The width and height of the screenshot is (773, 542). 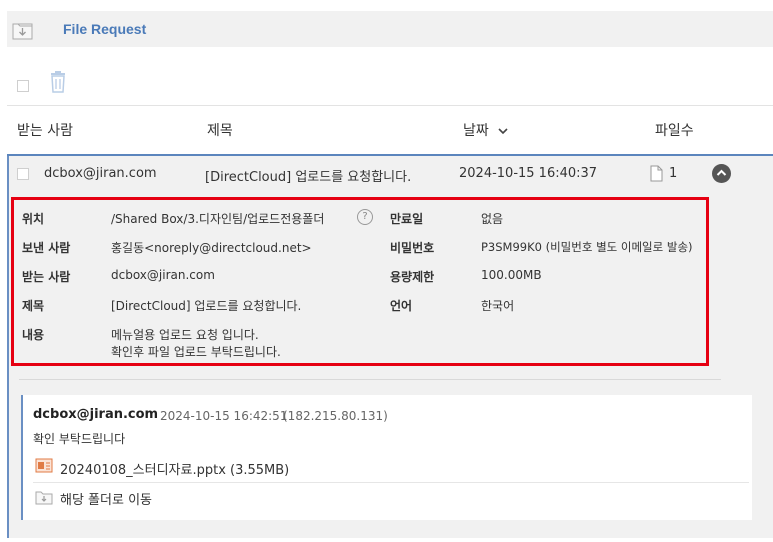 I want to click on row-recipient: dcbox@jiran.com, so click(x=100, y=173).